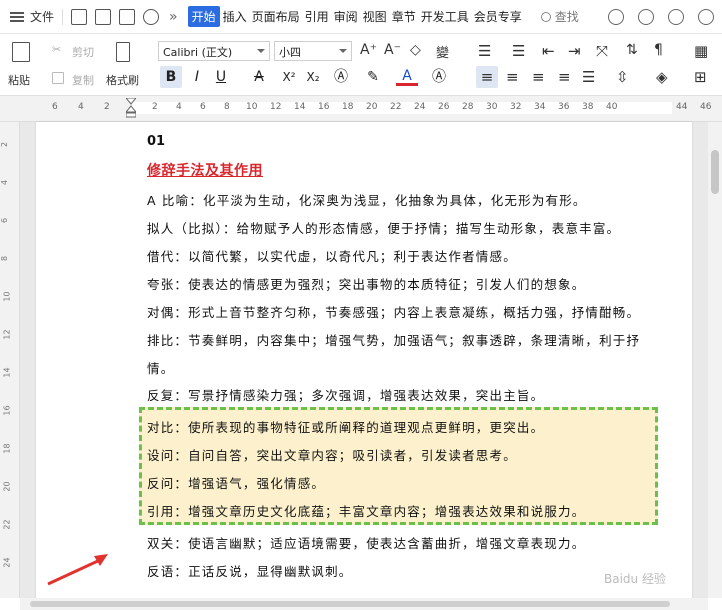  Describe the element at coordinates (5, 144) in the screenshot. I see `ruler-number: 2` at that location.